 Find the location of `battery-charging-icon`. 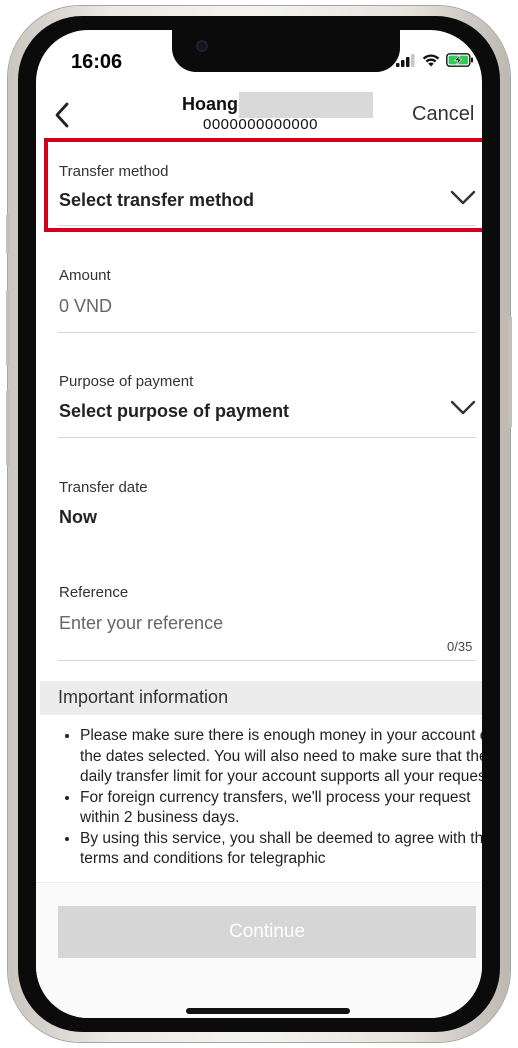

battery-charging-icon is located at coordinates (459, 60).